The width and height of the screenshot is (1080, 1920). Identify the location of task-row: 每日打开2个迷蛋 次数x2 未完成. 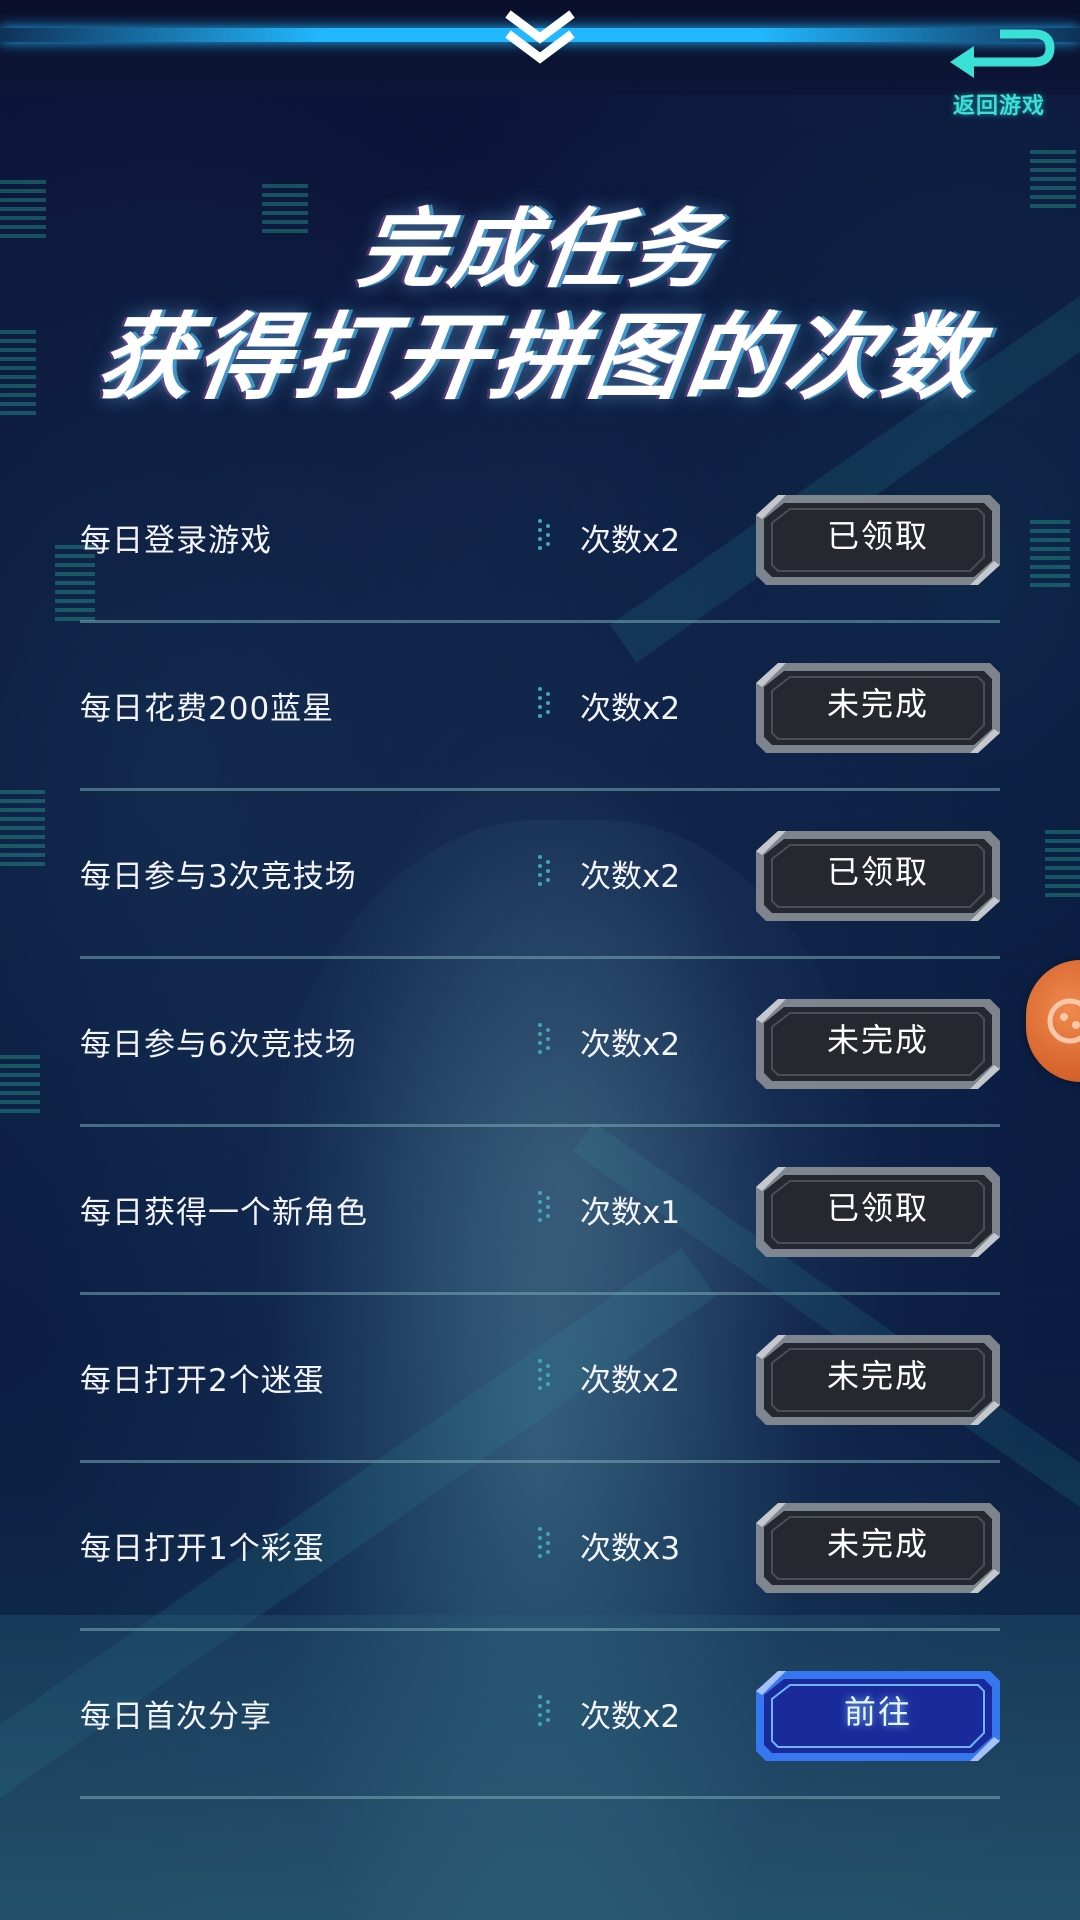
(540, 1379).